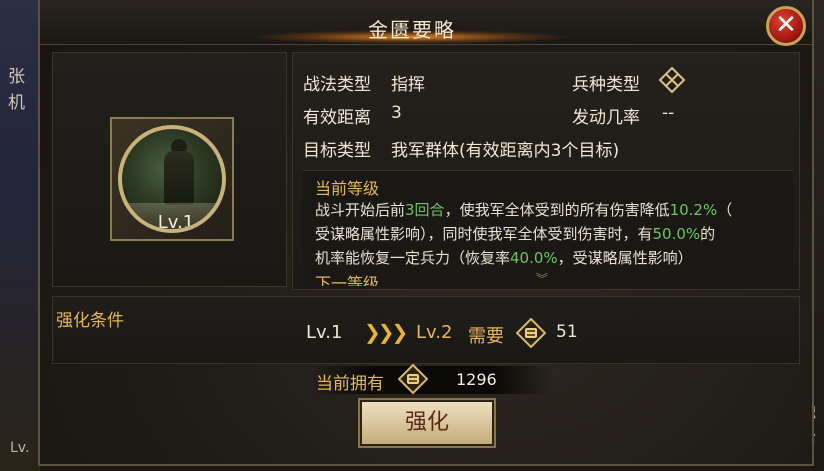 The image size is (824, 471). Describe the element at coordinates (412, 30) in the screenshot. I see `dialog-title: 金匮要略` at that location.